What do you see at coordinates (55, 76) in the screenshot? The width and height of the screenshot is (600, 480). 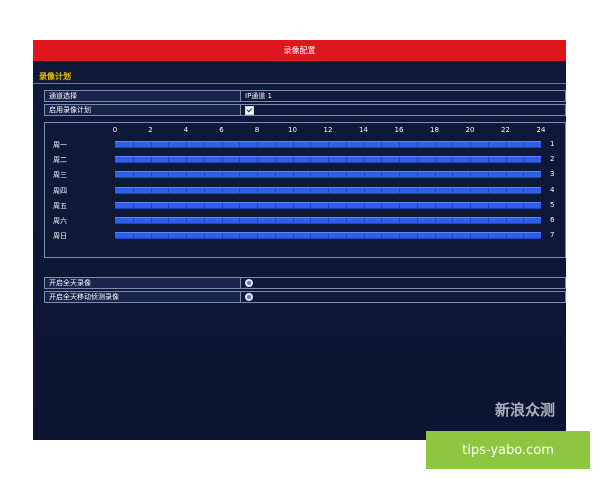 I see `section-title: 录像计划` at bounding box center [55, 76].